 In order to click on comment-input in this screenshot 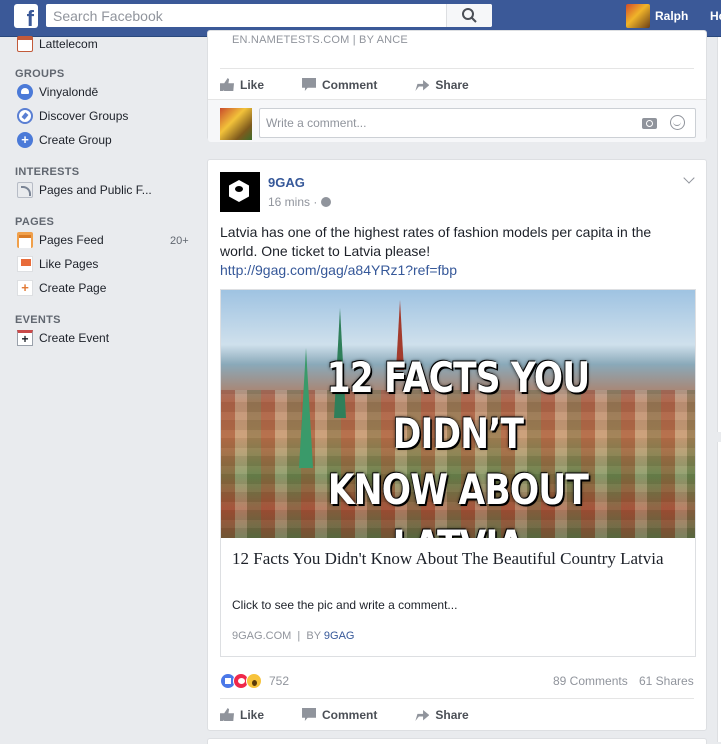, I will do `click(445, 123)`.